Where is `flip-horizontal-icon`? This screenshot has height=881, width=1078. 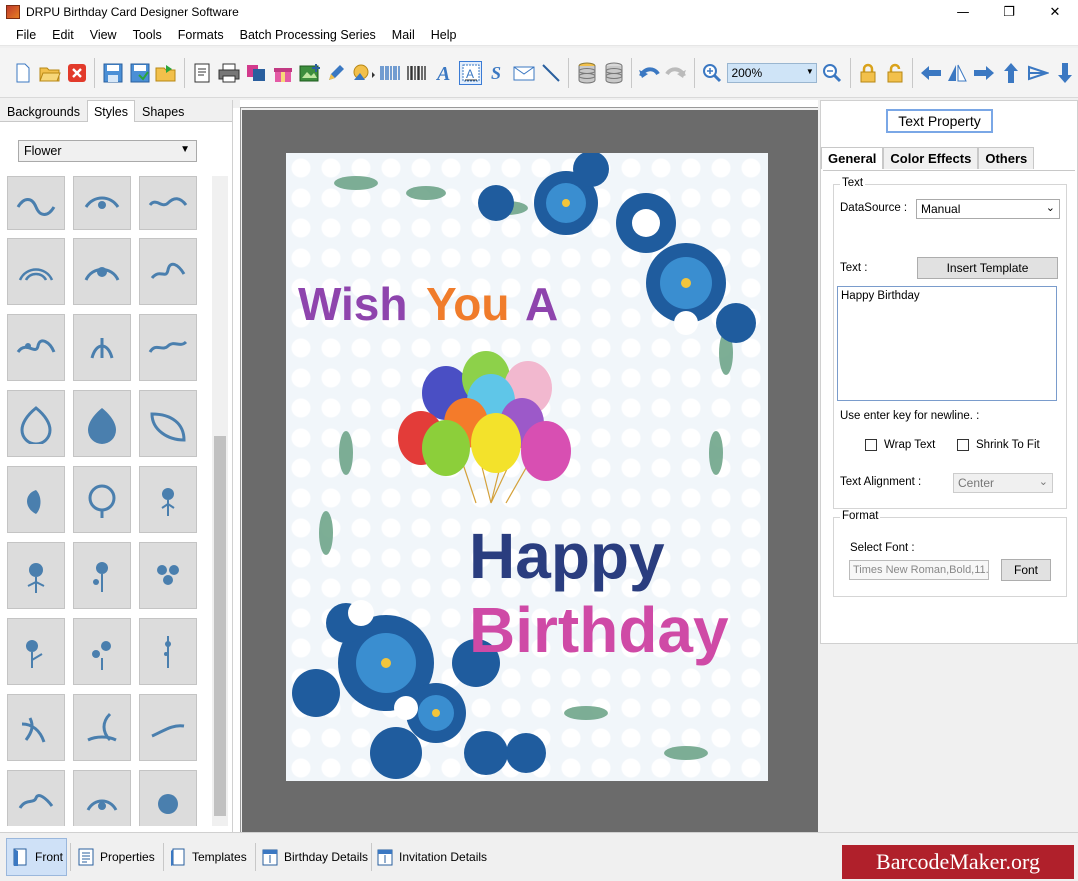 flip-horizontal-icon is located at coordinates (957, 73).